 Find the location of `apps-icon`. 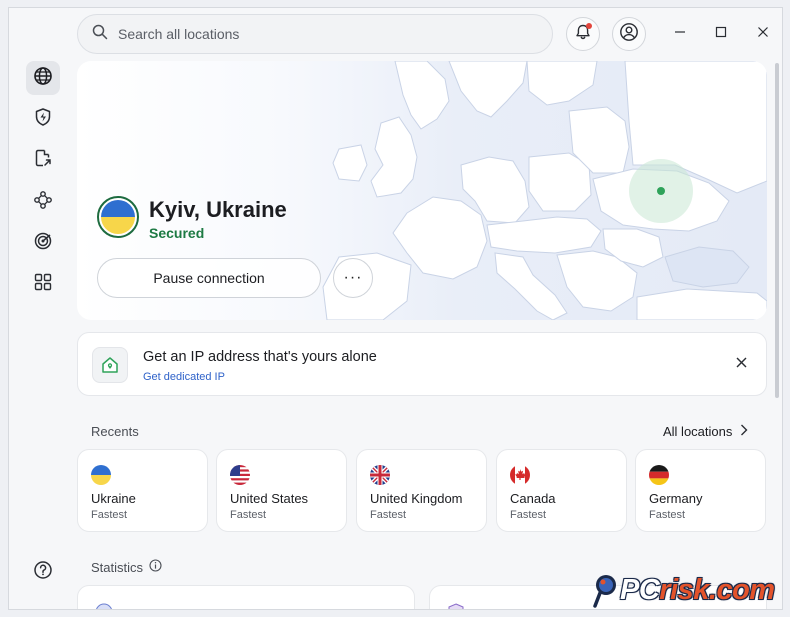

apps-icon is located at coordinates (43, 284).